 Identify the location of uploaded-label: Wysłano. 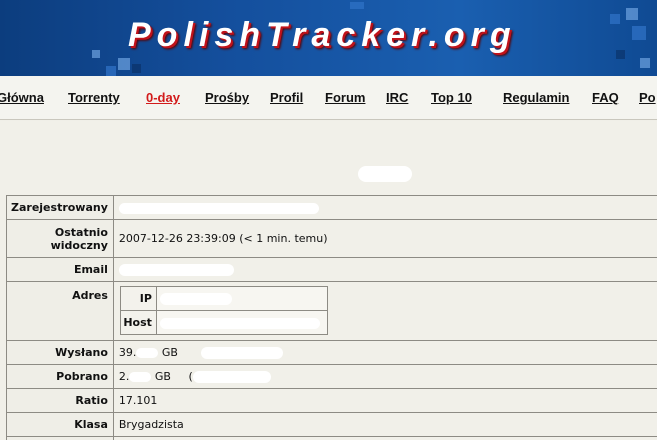
(60, 352).